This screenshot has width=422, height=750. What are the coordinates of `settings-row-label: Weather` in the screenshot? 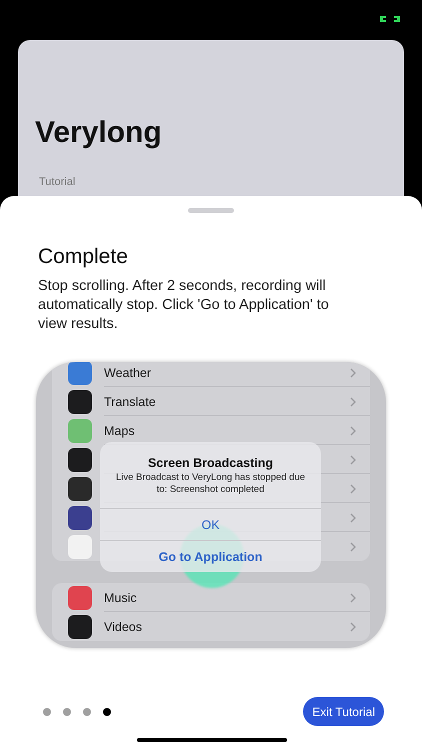 It's located at (128, 373).